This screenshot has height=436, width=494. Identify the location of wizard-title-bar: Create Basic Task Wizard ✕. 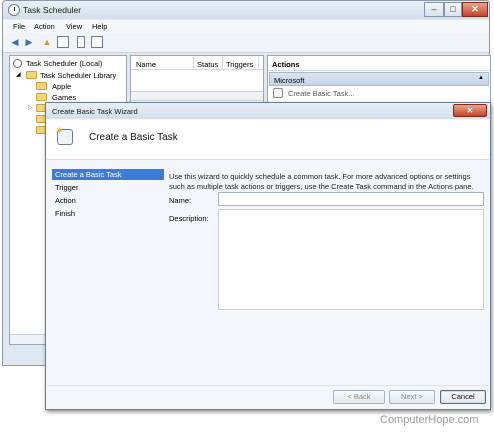
(268, 111).